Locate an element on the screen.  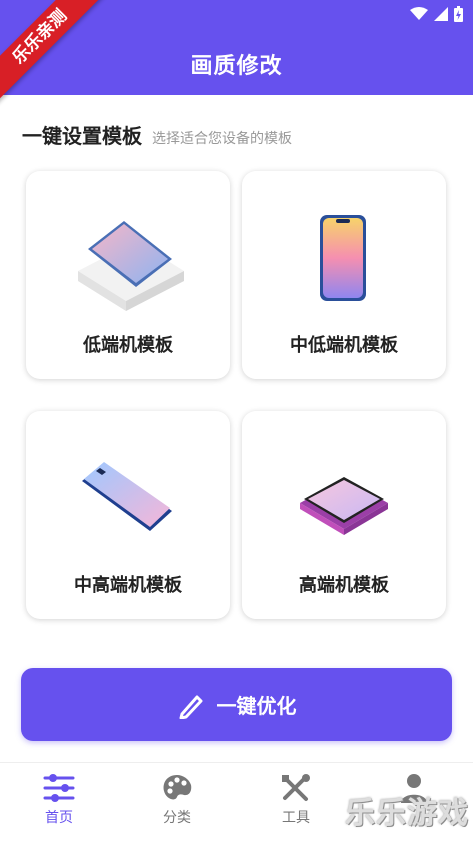
tab-tools: 工具 is located at coordinates (296, 800).